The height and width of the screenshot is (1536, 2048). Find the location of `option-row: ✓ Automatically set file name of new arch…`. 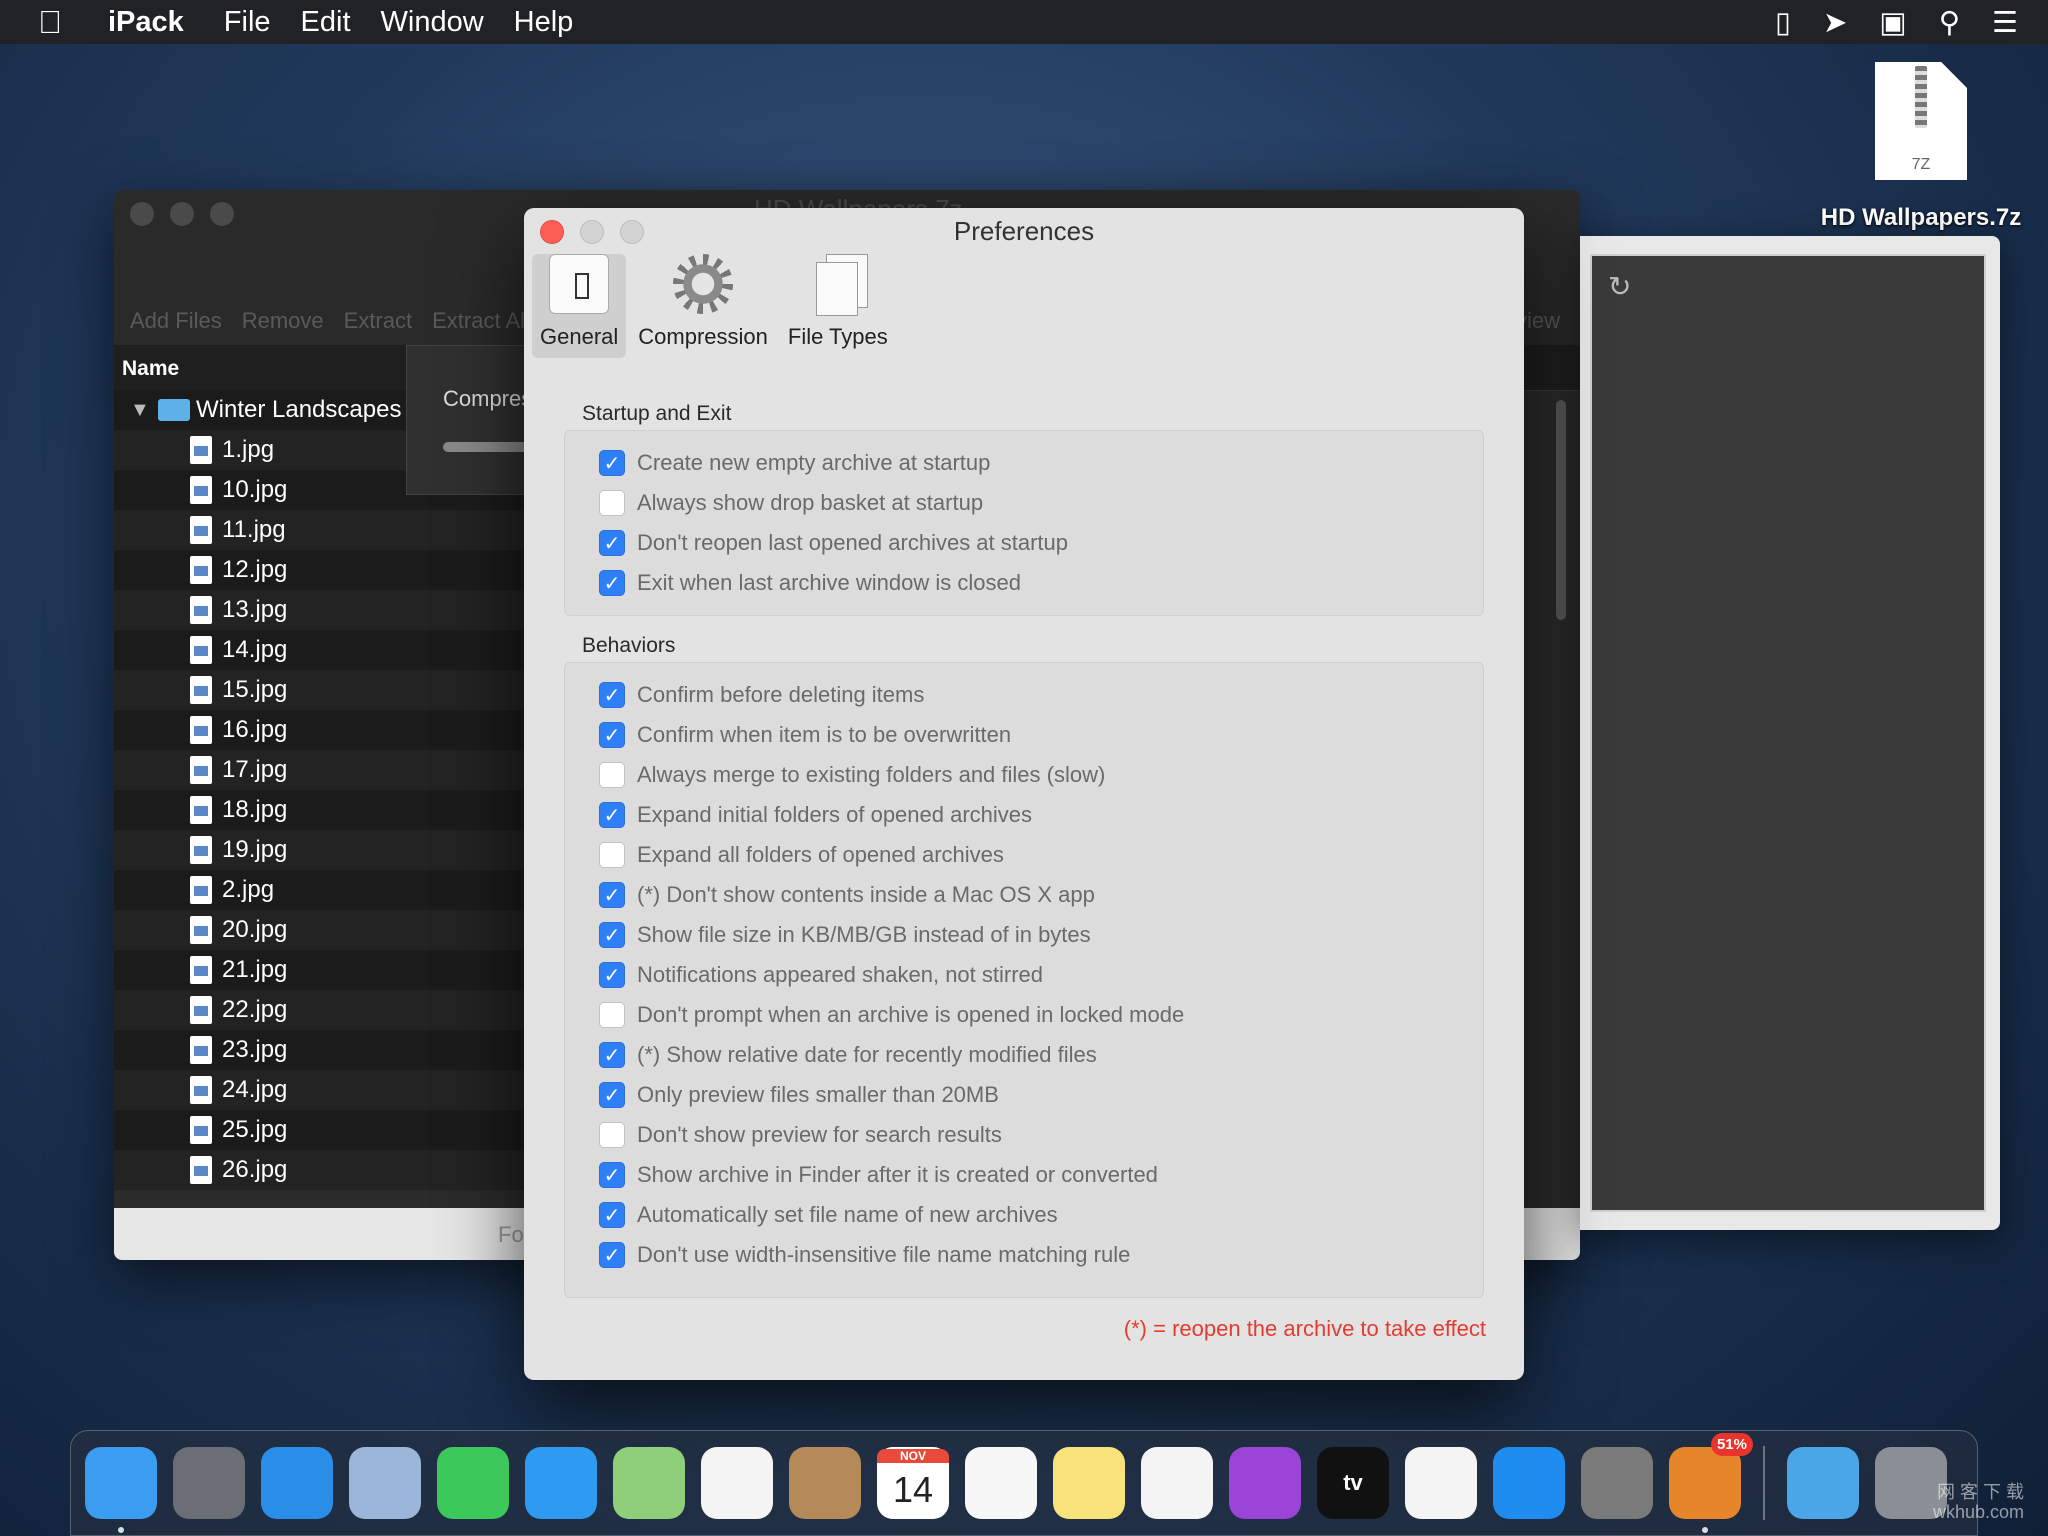

option-row: ✓ Automatically set file name of new arch… is located at coordinates (1024, 1215).